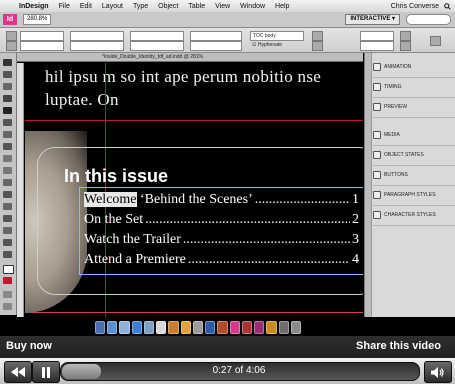 This screenshot has width=455, height=384. What do you see at coordinates (317, 46) in the screenshot?
I see `no-align-grid-icon` at bounding box center [317, 46].